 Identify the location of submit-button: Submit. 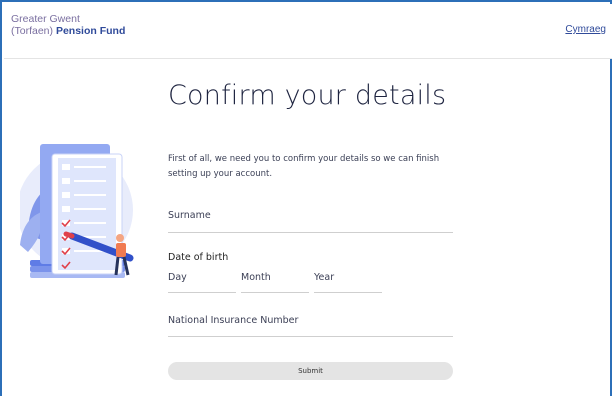
(310, 371).